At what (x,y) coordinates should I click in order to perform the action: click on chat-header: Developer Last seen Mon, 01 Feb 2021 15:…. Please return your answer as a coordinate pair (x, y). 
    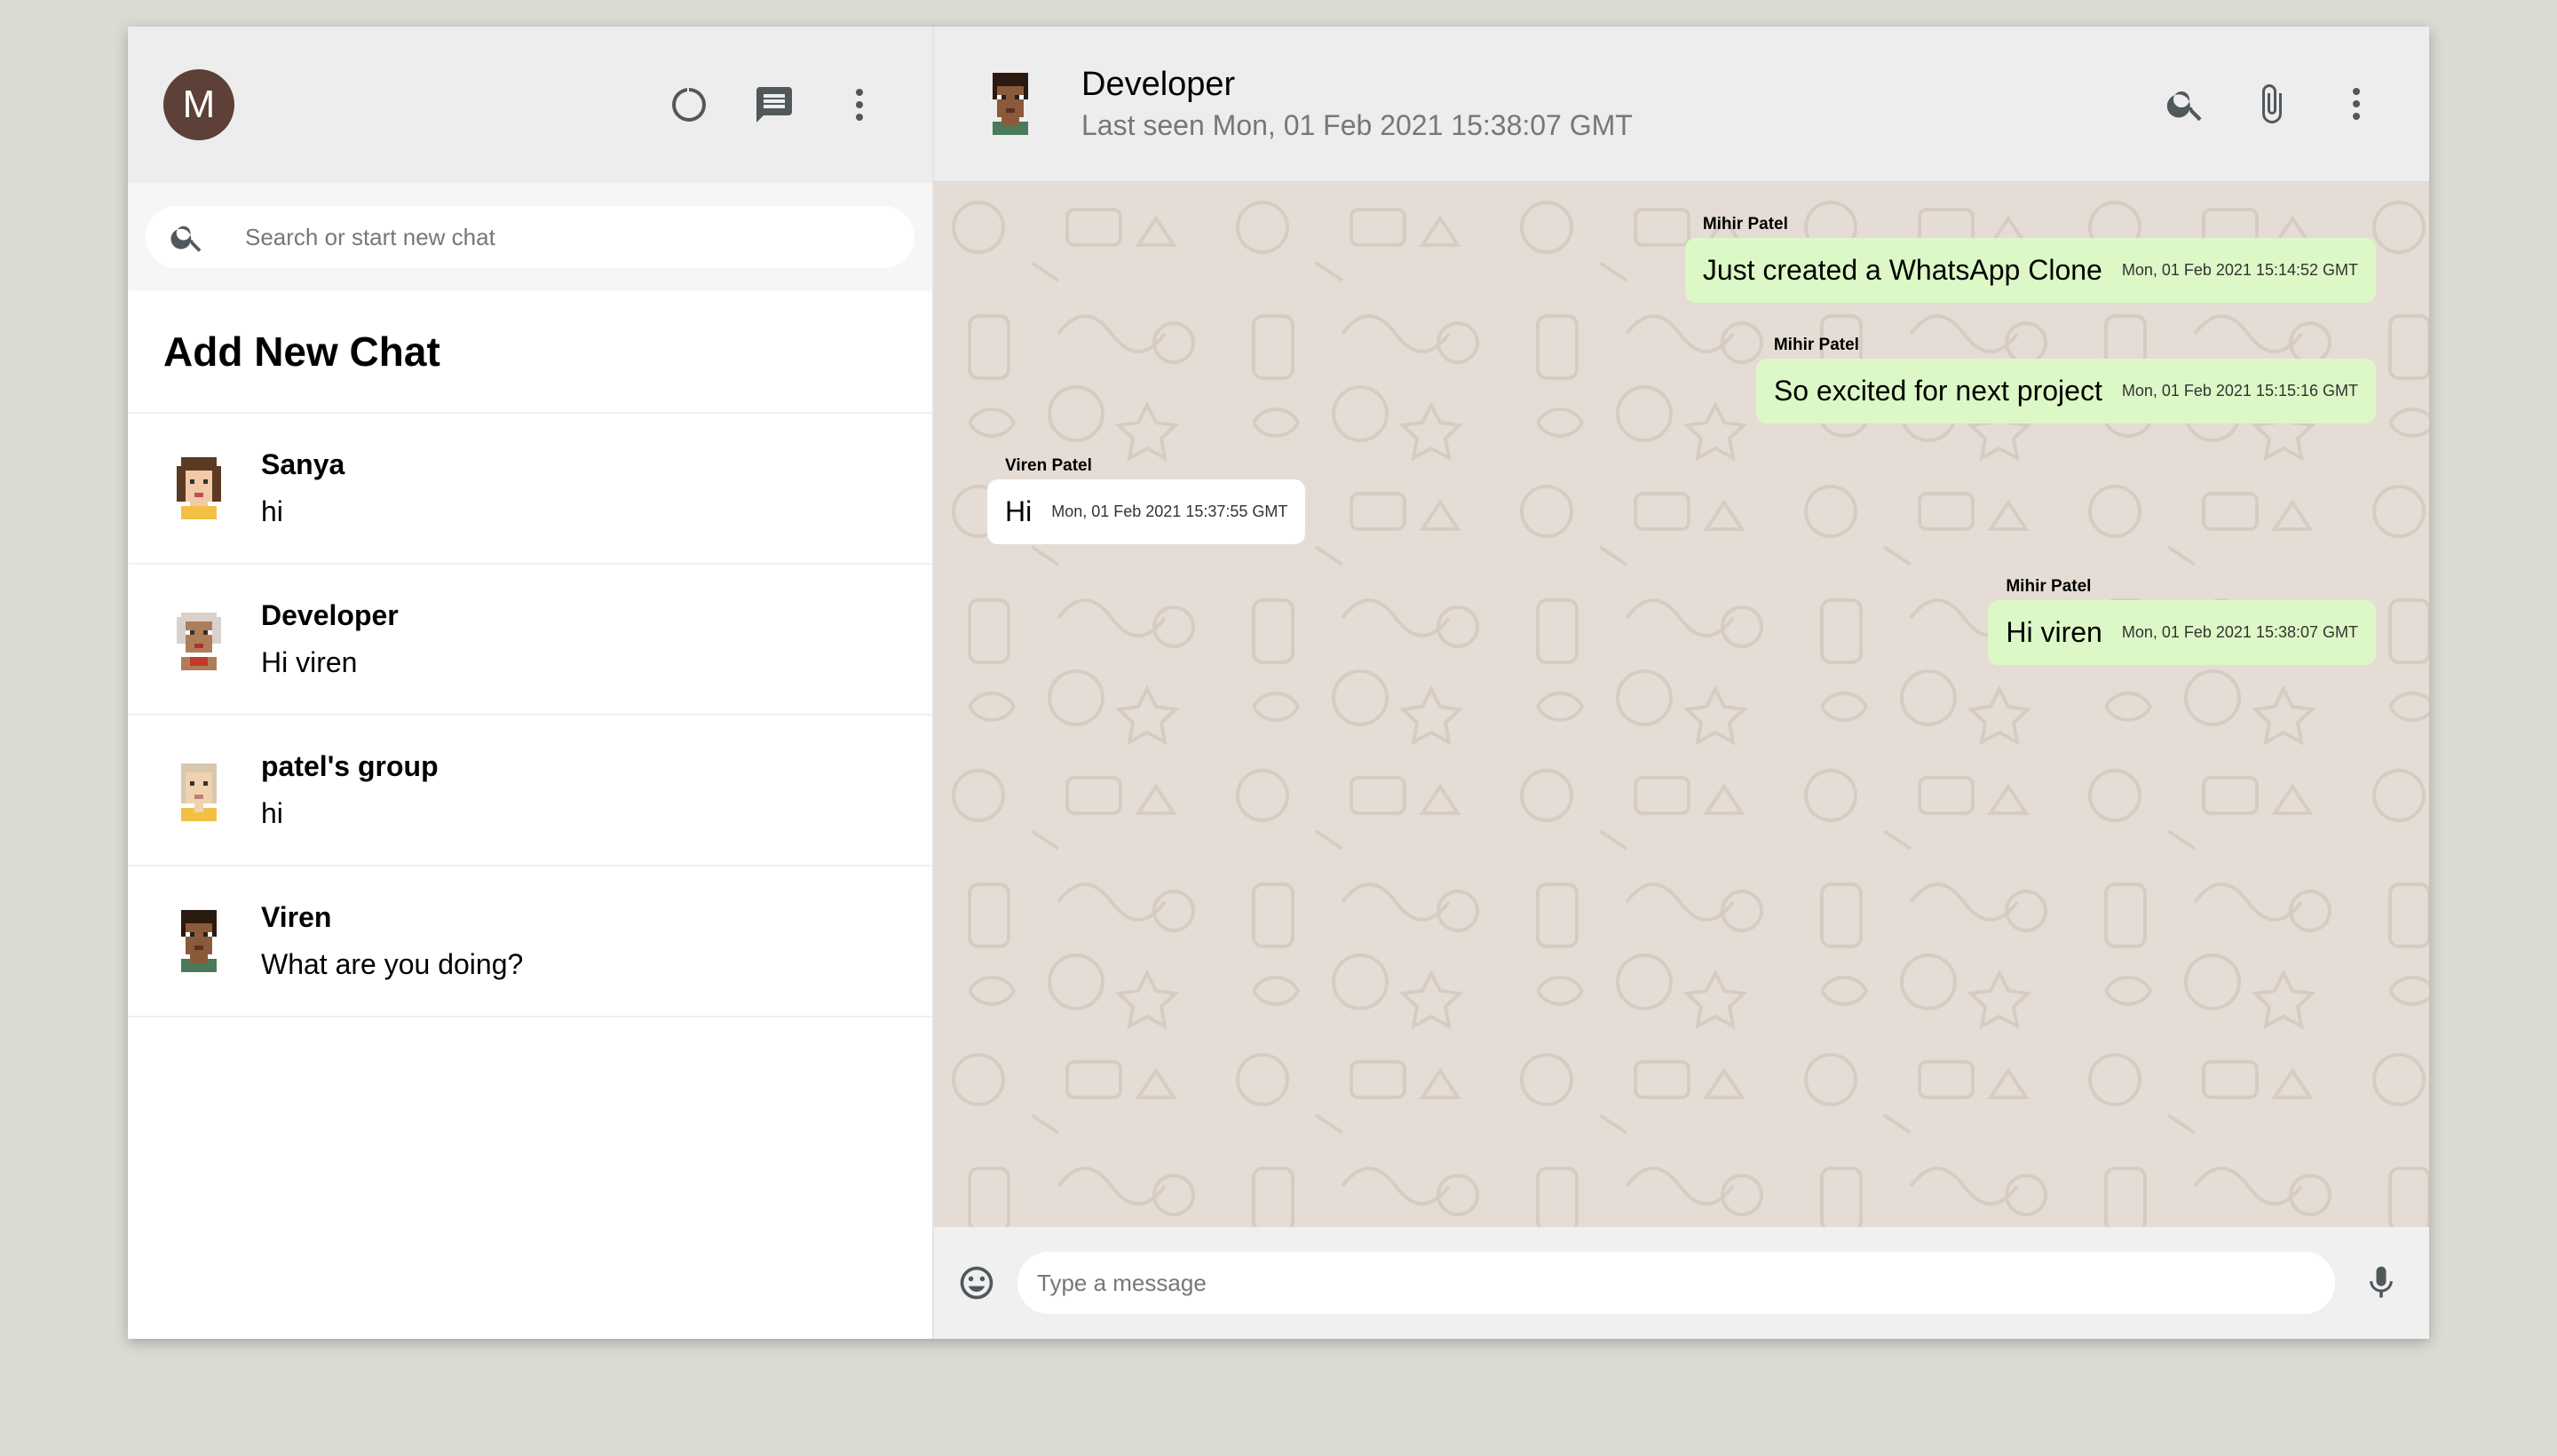
    Looking at the image, I should click on (1681, 105).